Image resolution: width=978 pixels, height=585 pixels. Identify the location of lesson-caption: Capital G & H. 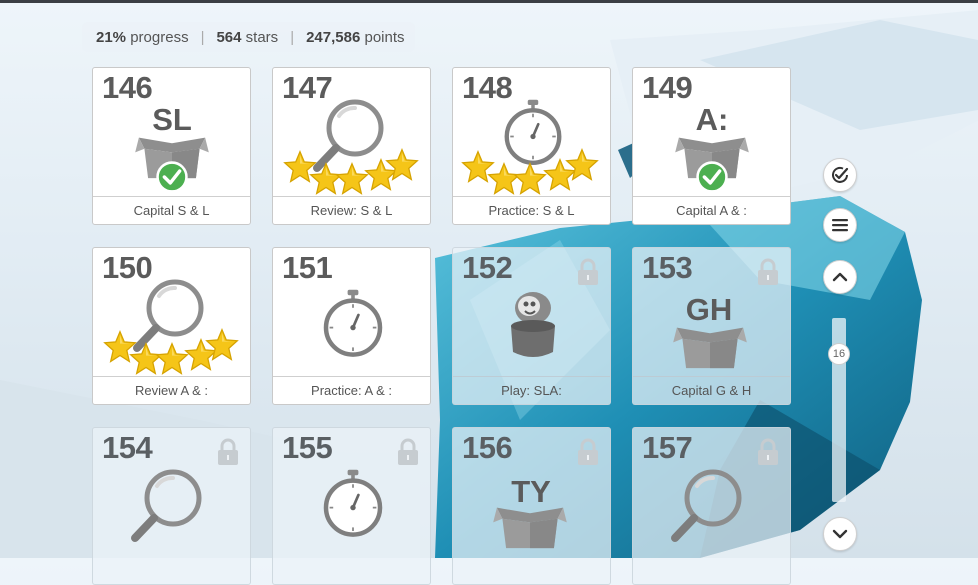
(711, 390).